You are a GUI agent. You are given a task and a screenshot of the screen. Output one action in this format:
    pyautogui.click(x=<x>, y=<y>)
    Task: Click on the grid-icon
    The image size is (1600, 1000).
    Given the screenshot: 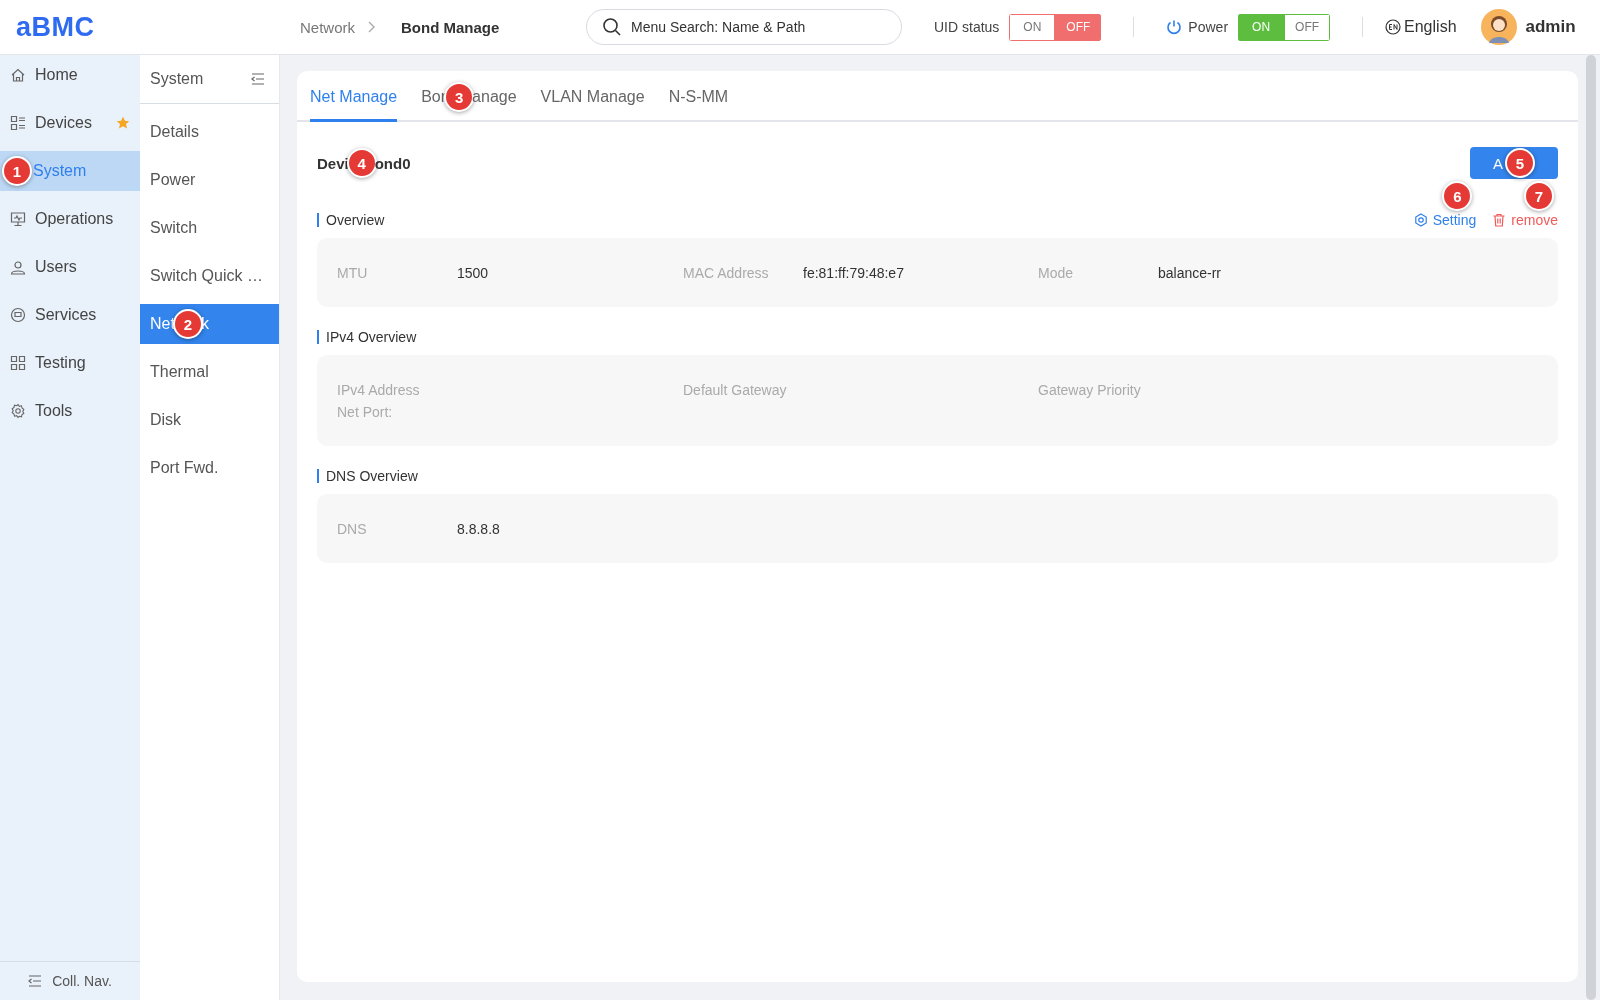 What is the action you would take?
    pyautogui.click(x=18, y=363)
    